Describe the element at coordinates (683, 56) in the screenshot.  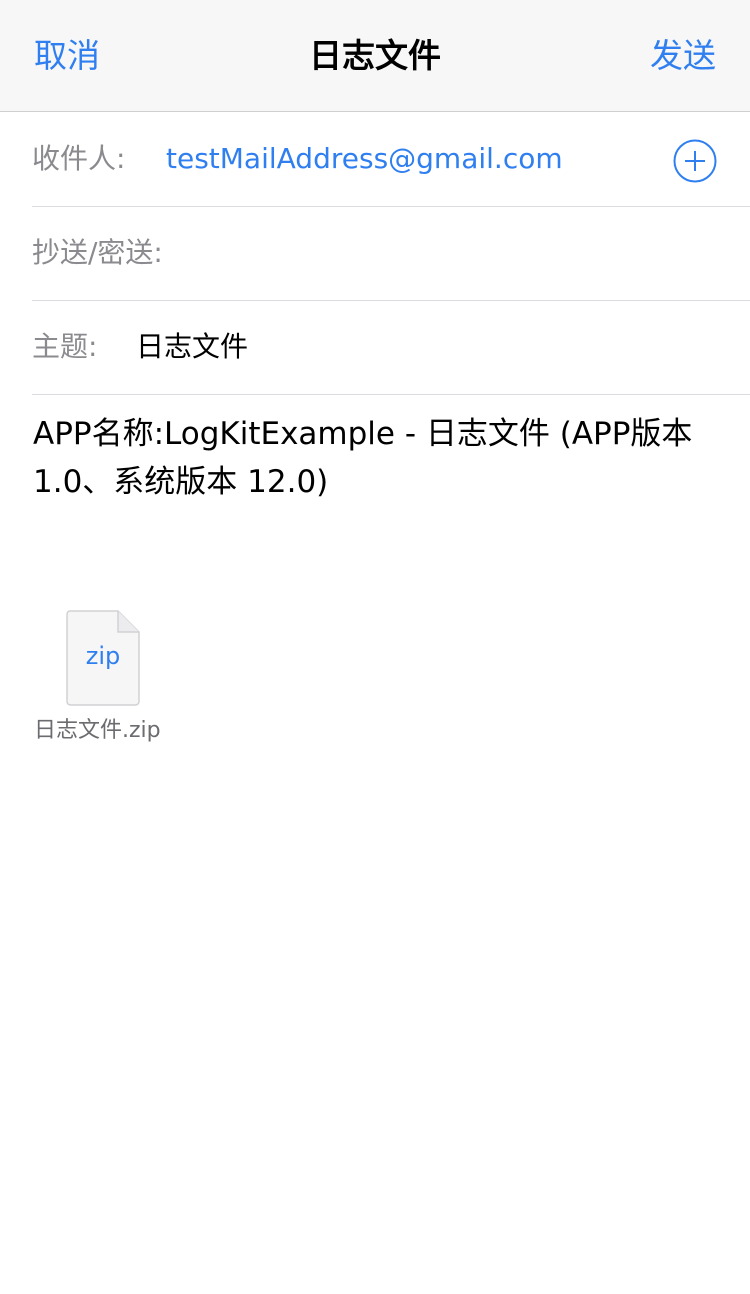
I see `send-button: 发送` at that location.